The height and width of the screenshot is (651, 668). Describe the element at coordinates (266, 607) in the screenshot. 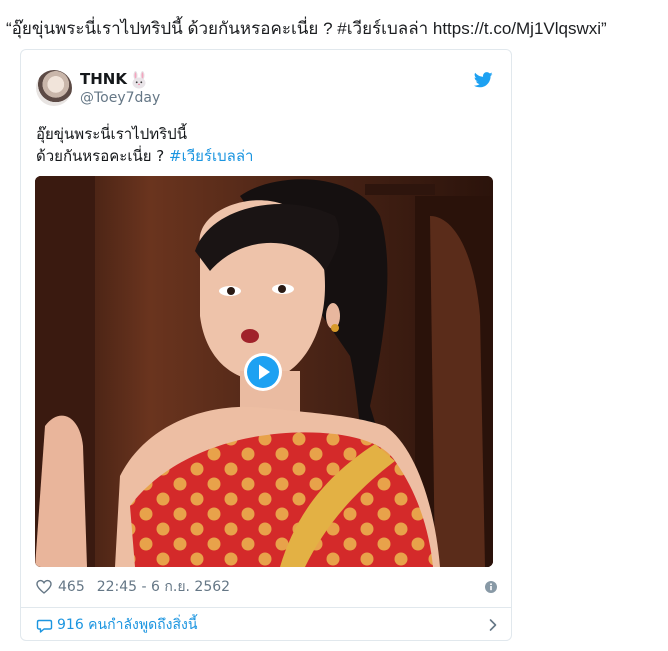

I see `divider` at that location.